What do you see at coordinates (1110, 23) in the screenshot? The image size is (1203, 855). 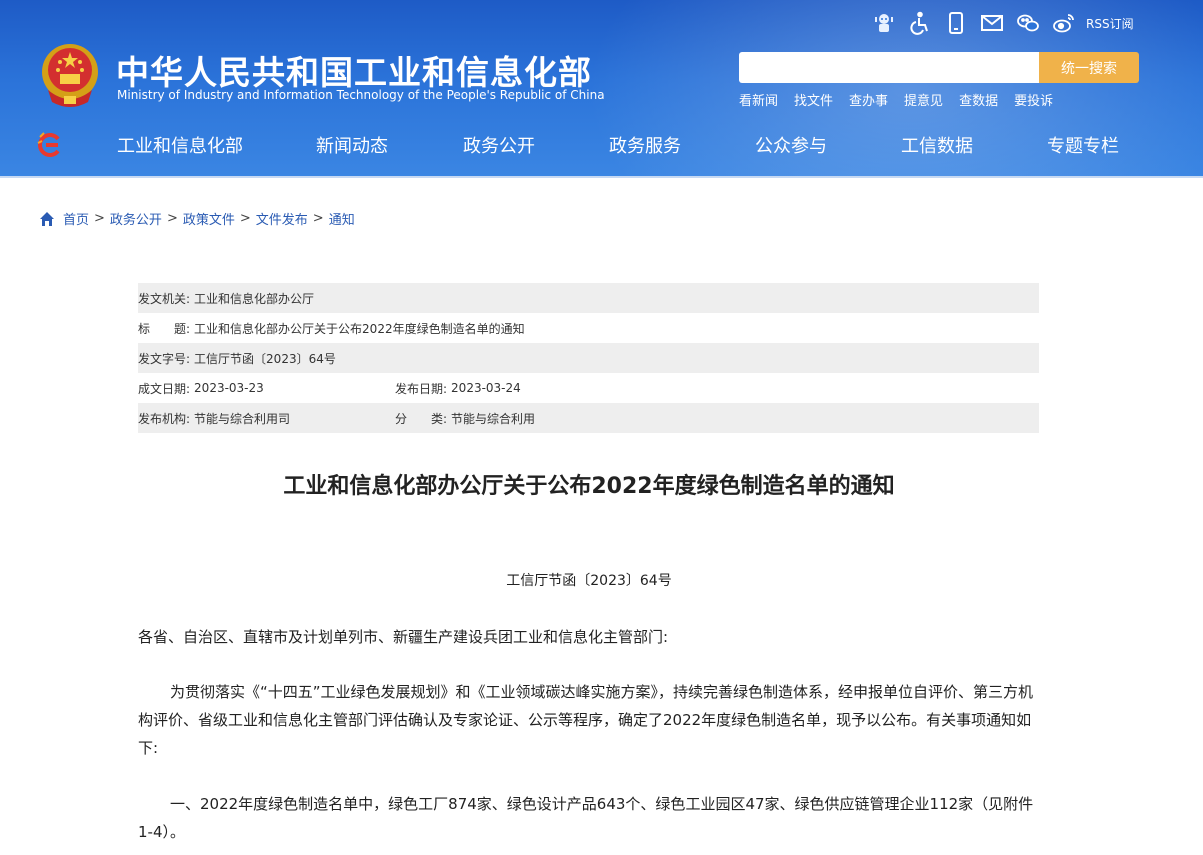 I see `rss-subscribe-link: RSS订阅` at bounding box center [1110, 23].